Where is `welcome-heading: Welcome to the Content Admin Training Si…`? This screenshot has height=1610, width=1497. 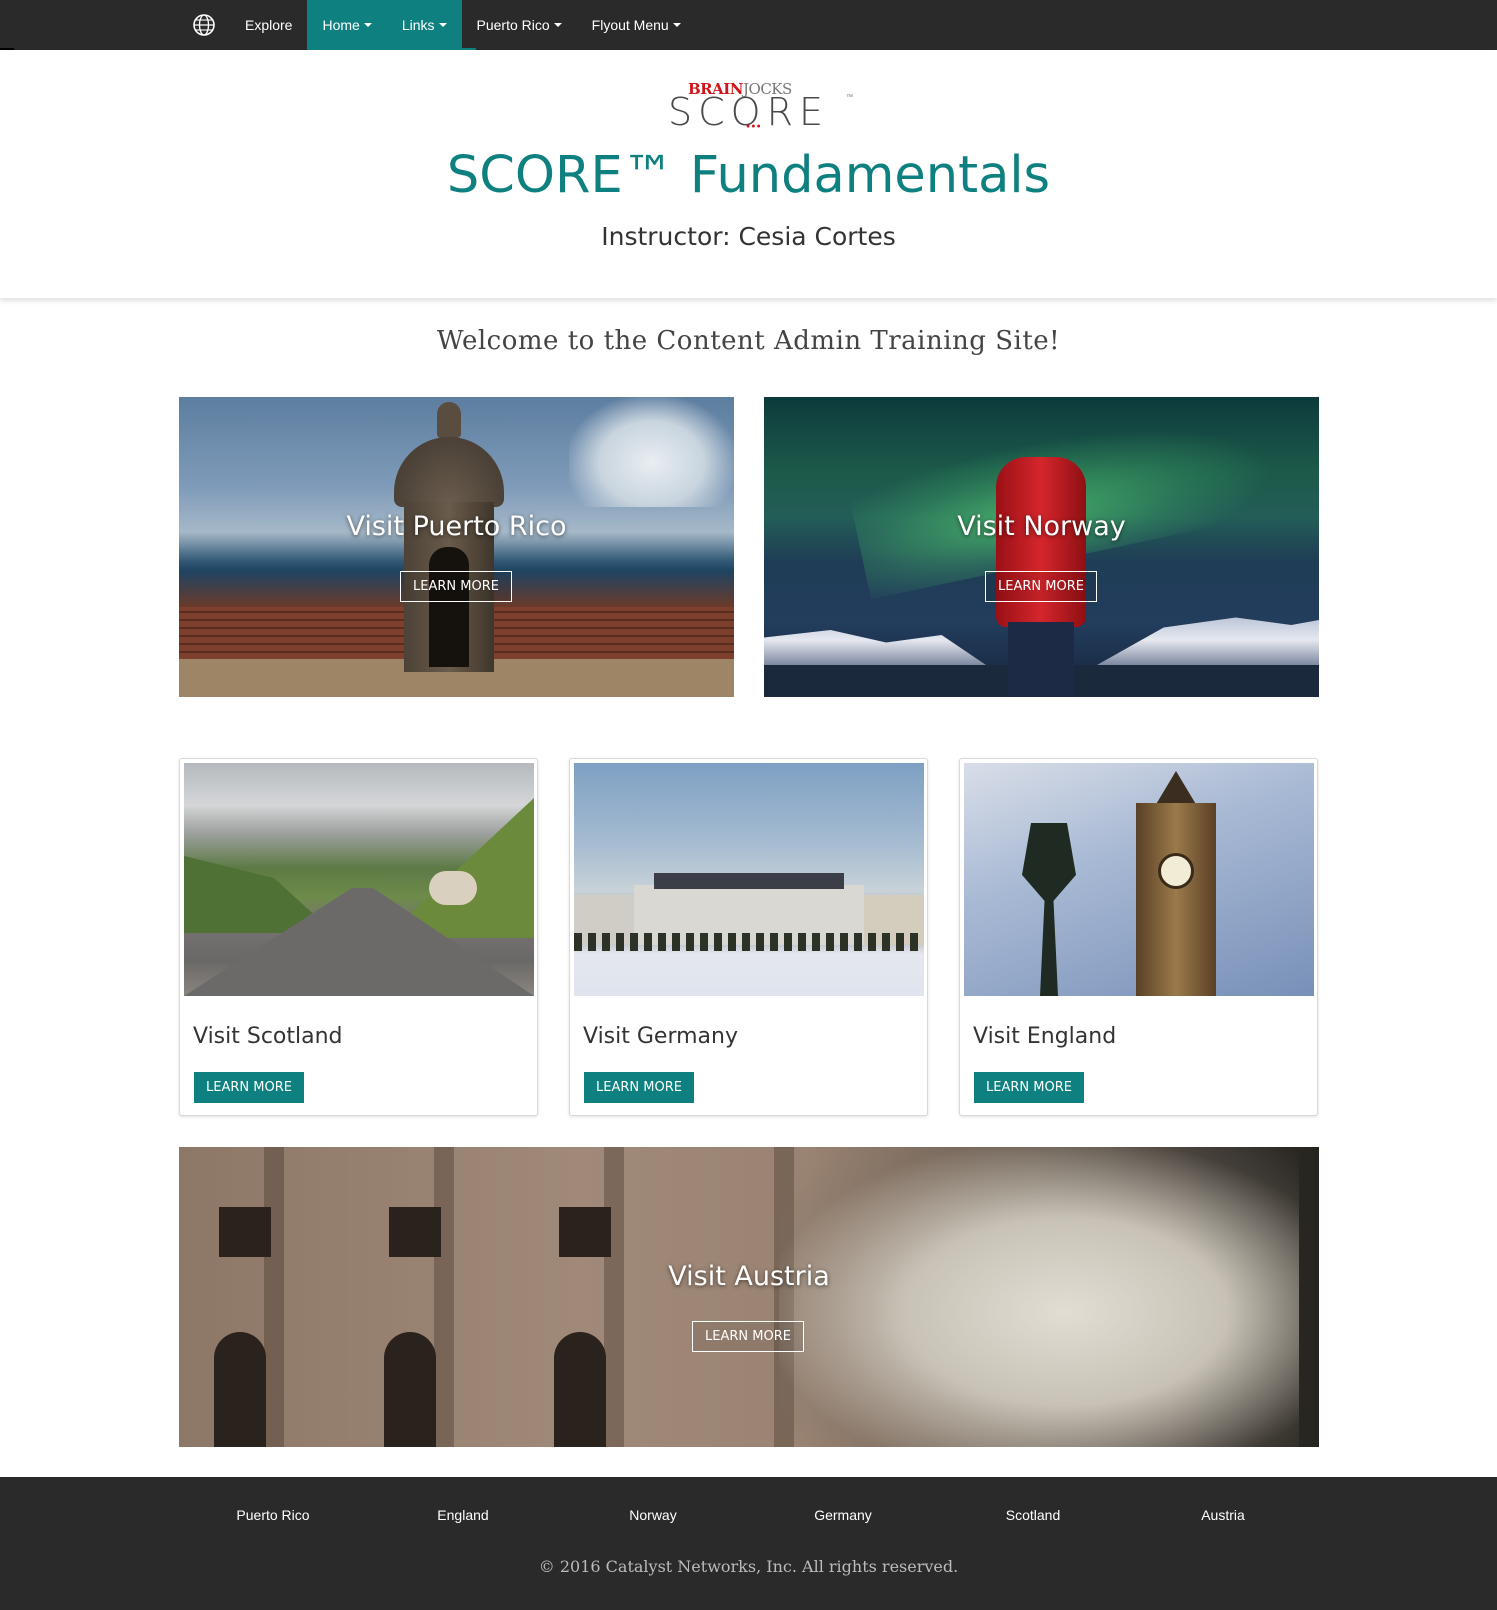
welcome-heading: Welcome to the Content Admin Training Si… is located at coordinates (748, 341).